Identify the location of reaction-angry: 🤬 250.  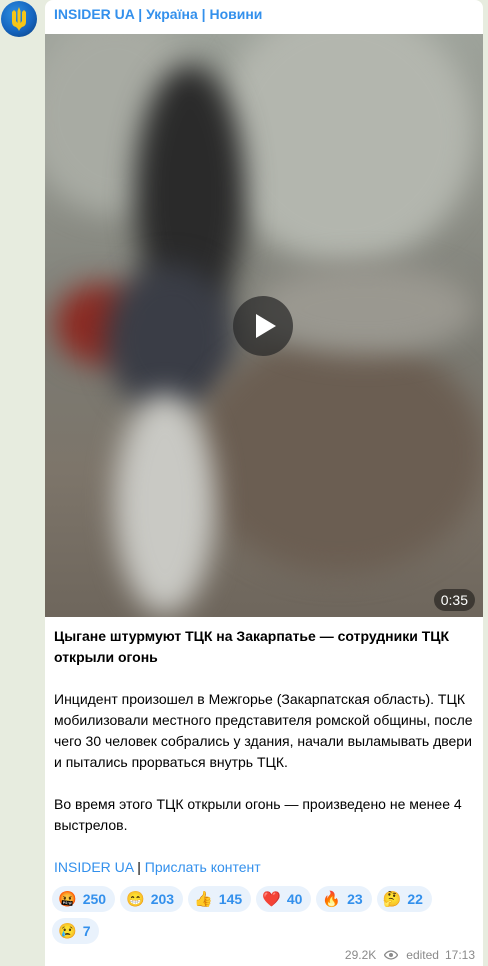
(84, 899).